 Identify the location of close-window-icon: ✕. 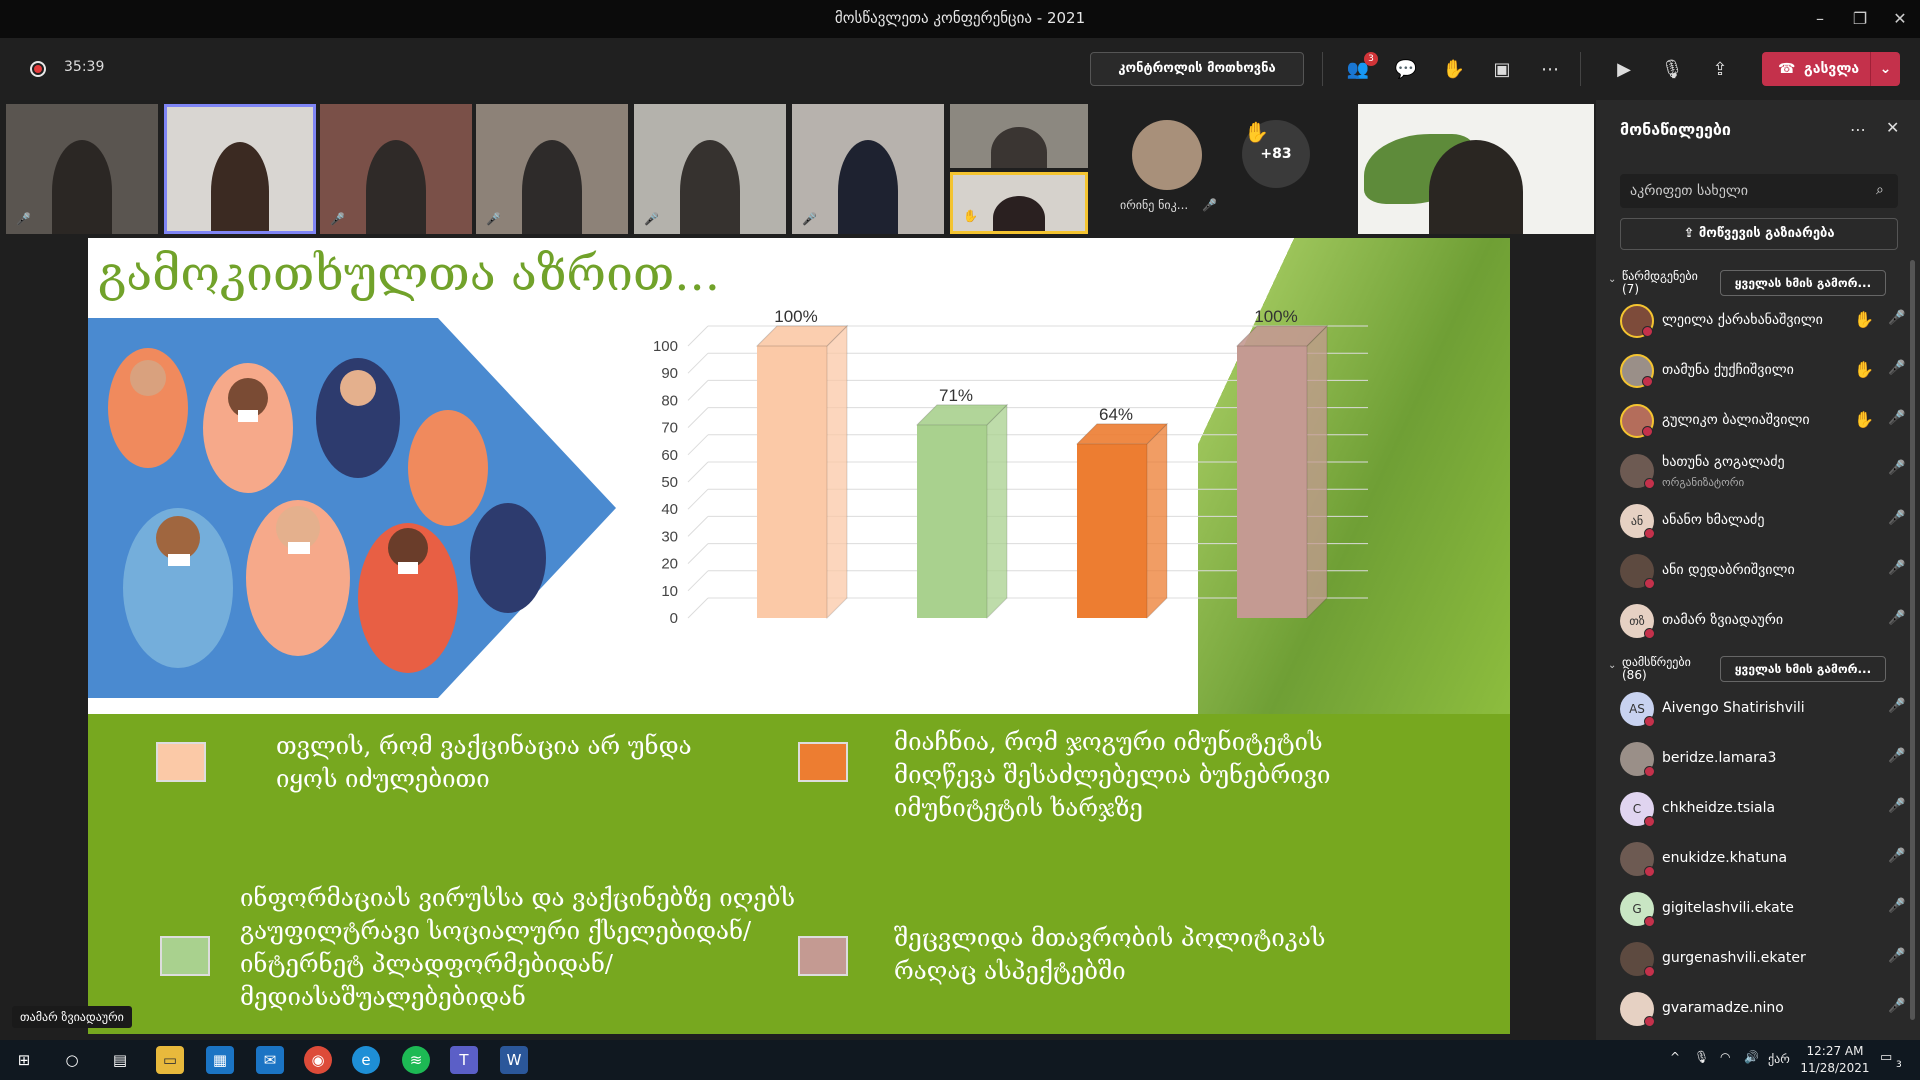
(1900, 19).